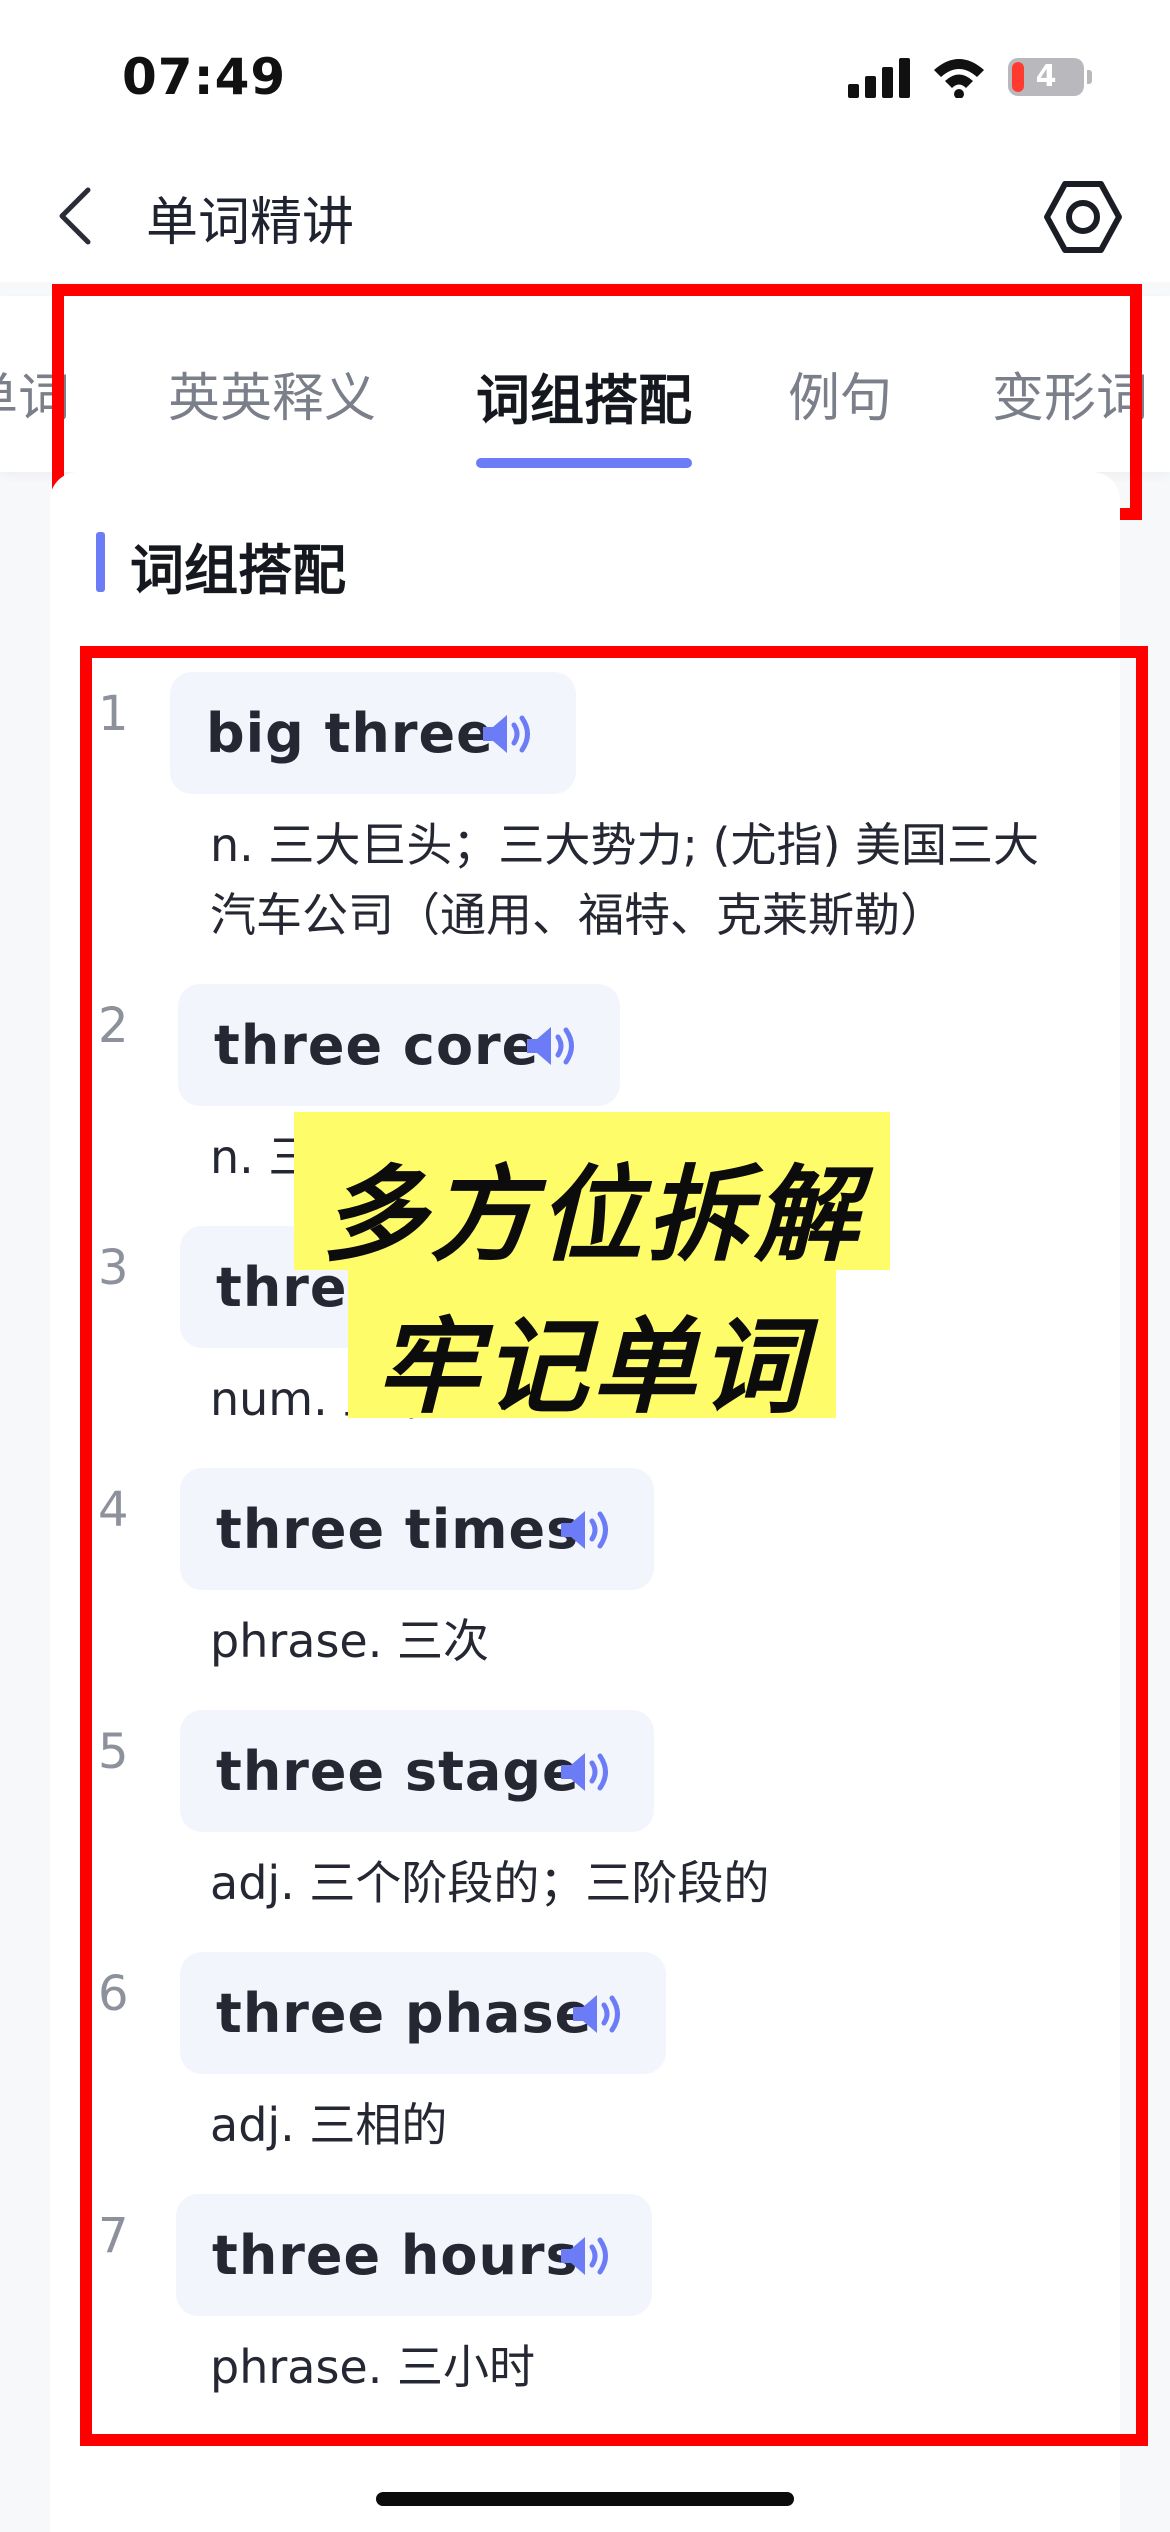 The width and height of the screenshot is (1170, 2532). I want to click on home-indicator, so click(585, 2499).